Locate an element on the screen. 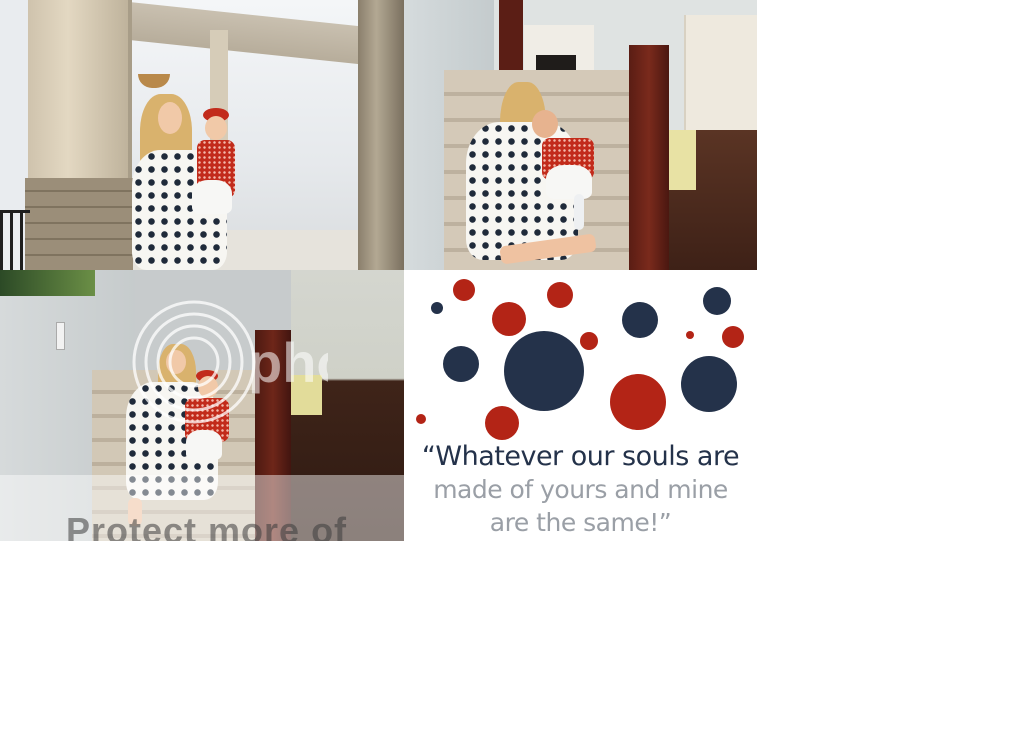 The height and width of the screenshot is (731, 1023). photobucket-watermark-icon: photo is located at coordinates (230, 362).